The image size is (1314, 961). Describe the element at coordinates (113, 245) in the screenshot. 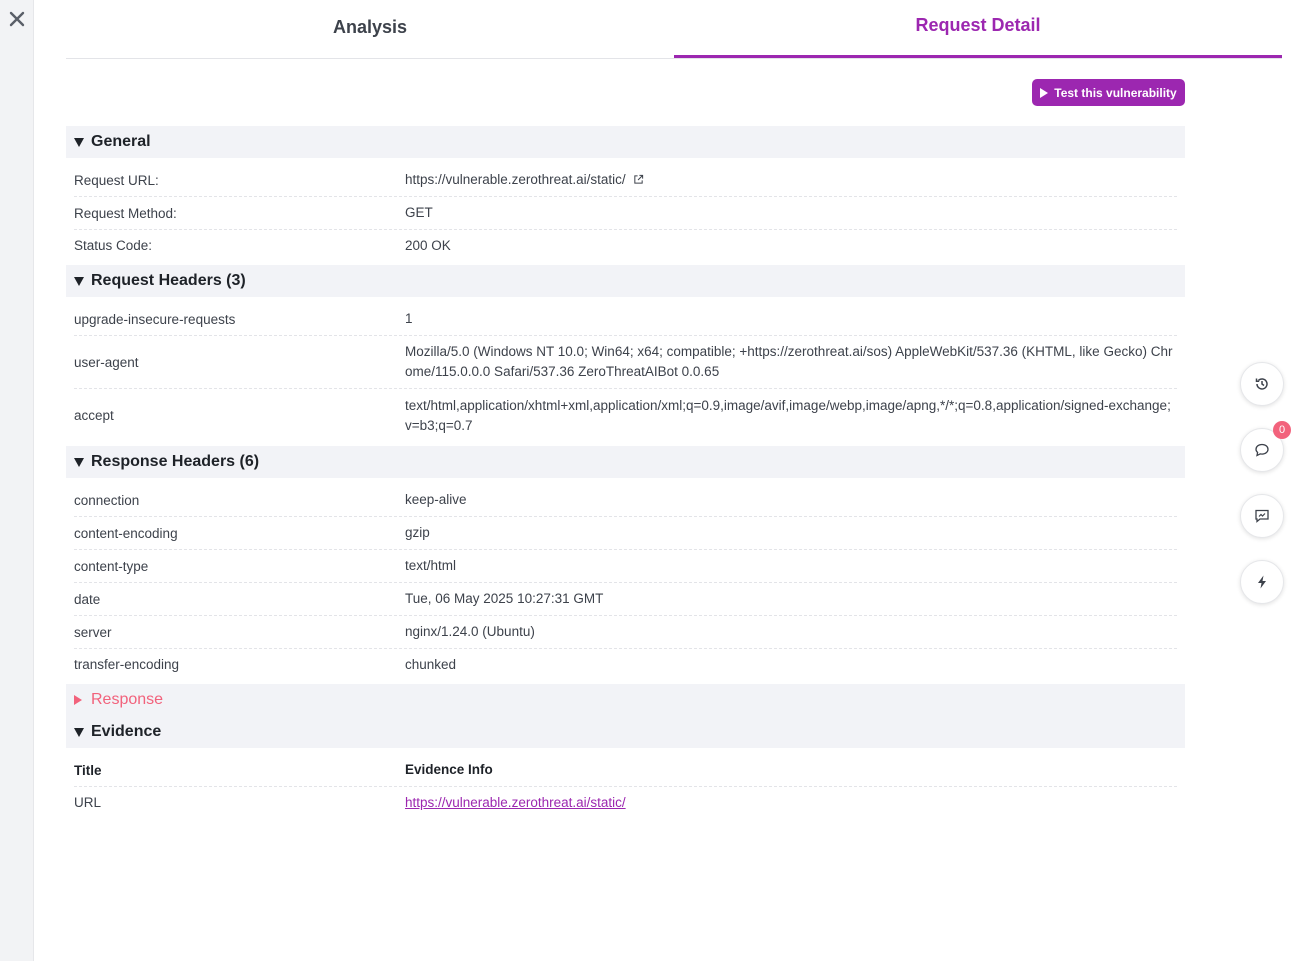

I see `row-key: Status Code:` at that location.